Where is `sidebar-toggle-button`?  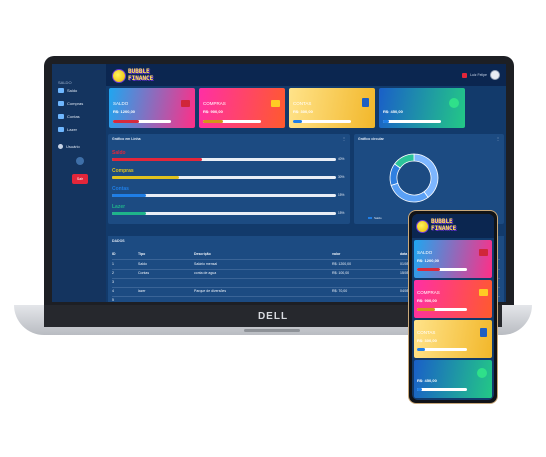
sidebar-toggle-button is located at coordinates (80, 161).